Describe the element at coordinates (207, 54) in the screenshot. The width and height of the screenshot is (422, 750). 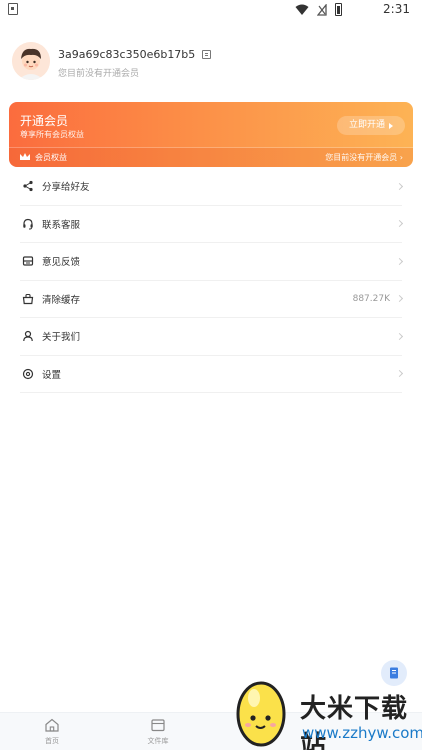
I see `copy-icon` at that location.